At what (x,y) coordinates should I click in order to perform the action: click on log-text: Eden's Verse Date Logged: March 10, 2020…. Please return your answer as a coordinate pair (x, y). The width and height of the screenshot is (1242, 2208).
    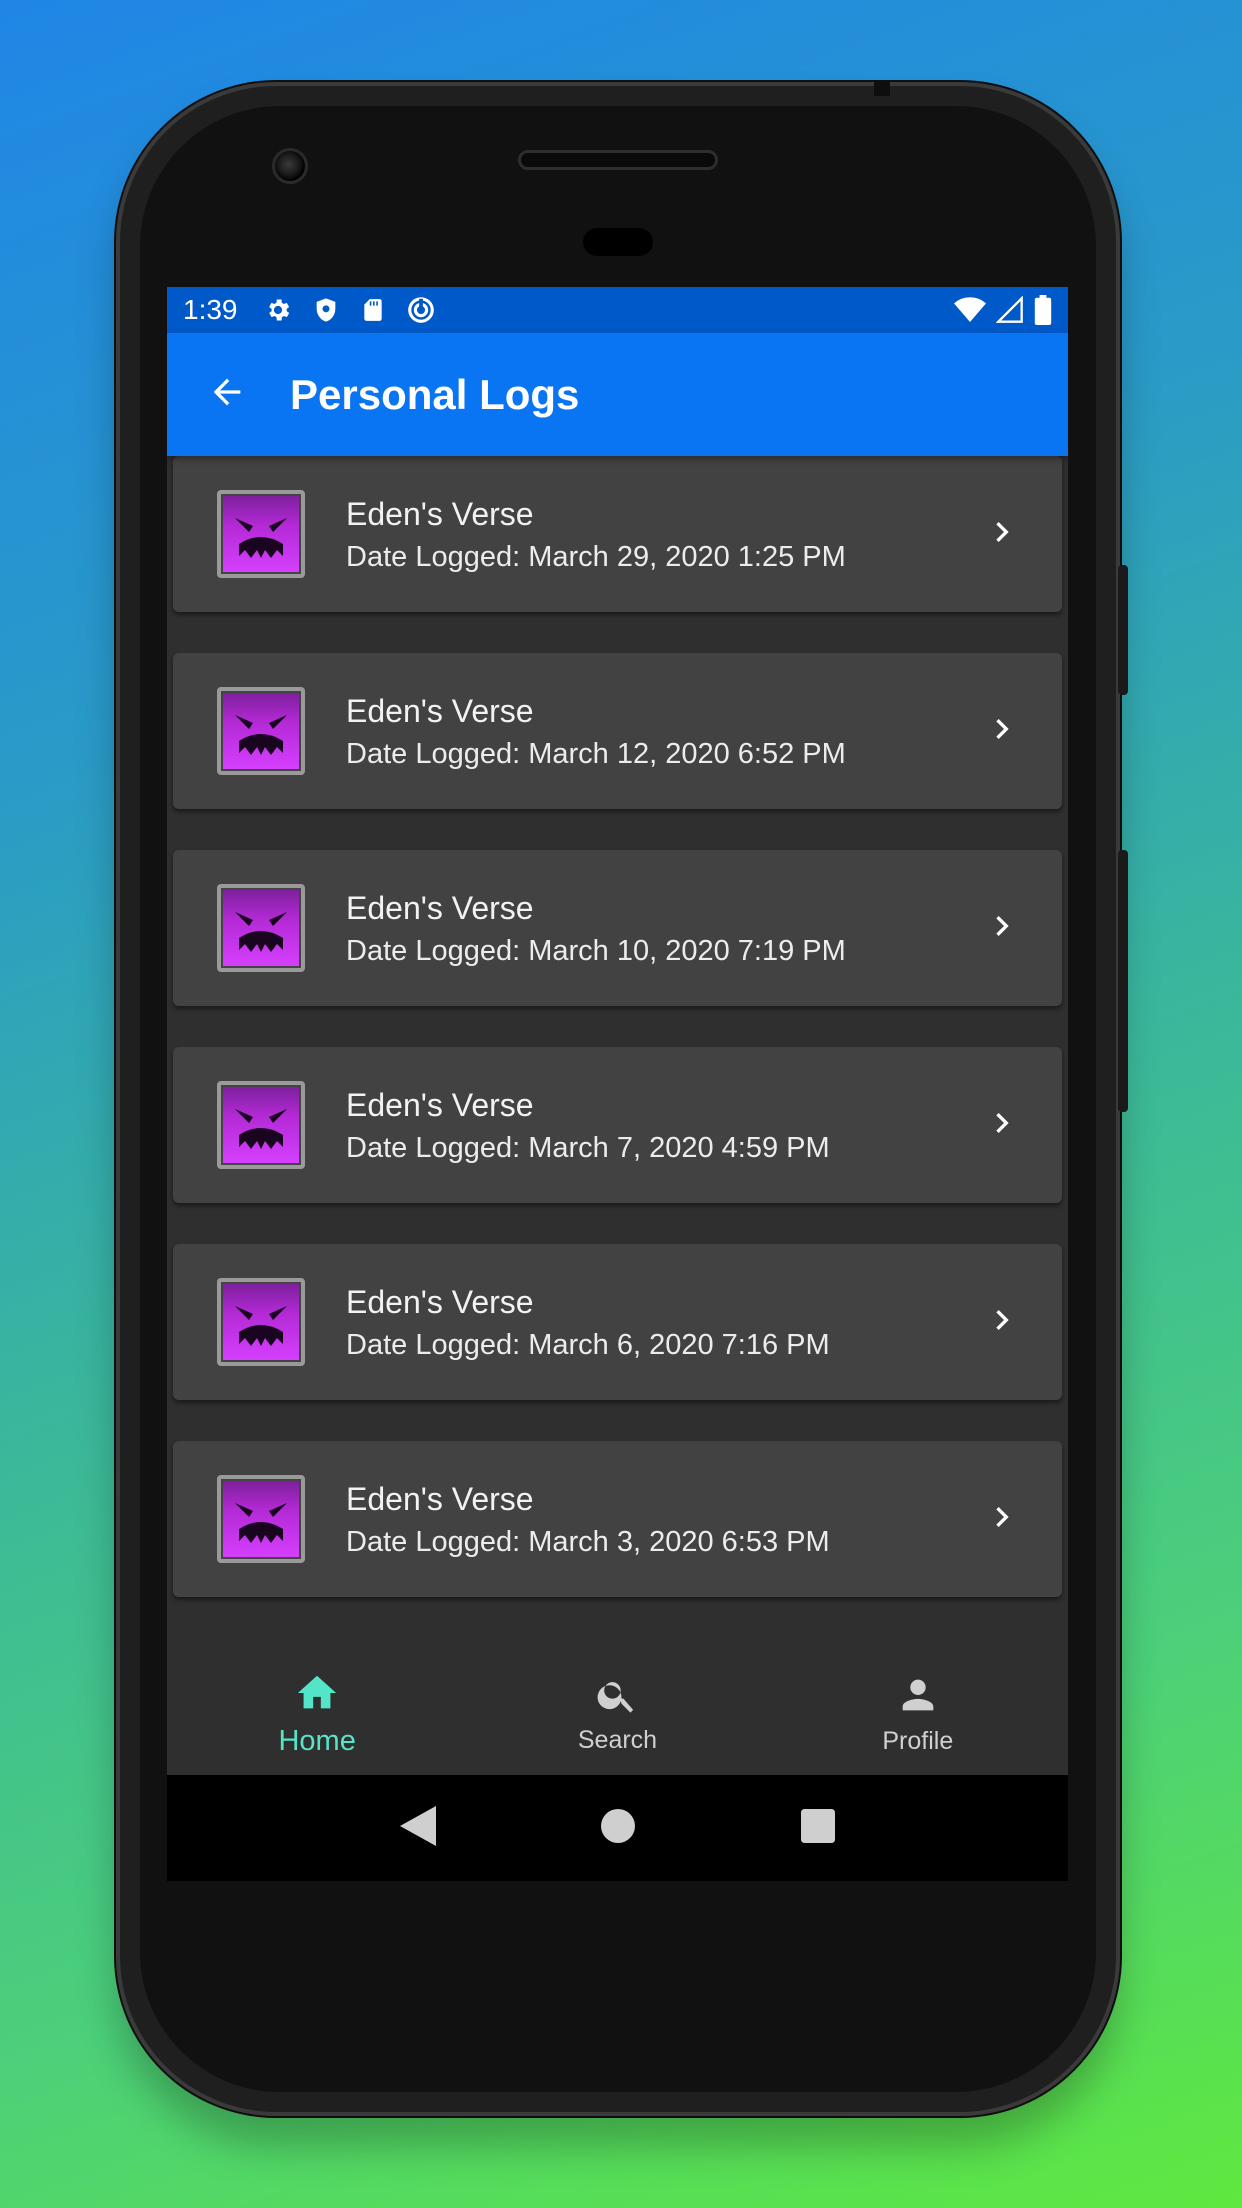
    Looking at the image, I should click on (596, 929).